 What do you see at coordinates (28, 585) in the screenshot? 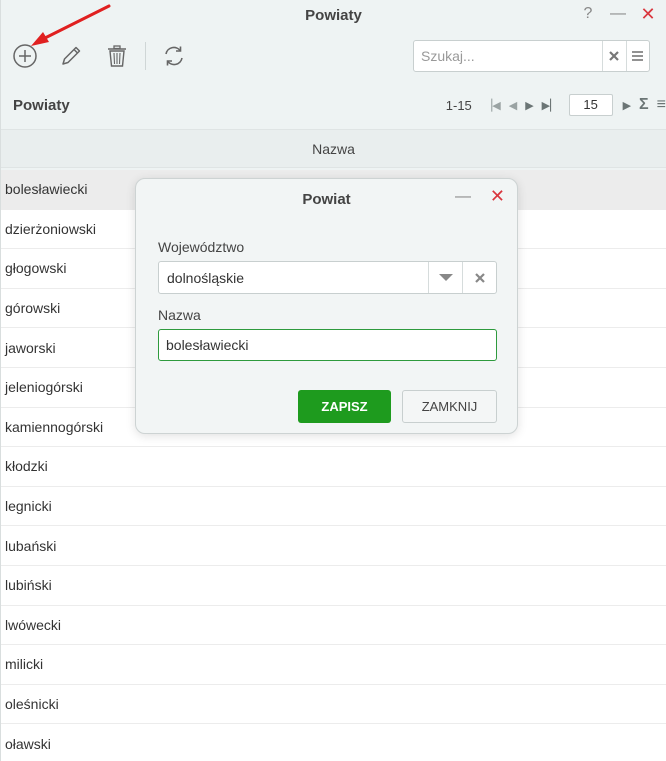
I see `table-cell-nazwa: lubiński` at bounding box center [28, 585].